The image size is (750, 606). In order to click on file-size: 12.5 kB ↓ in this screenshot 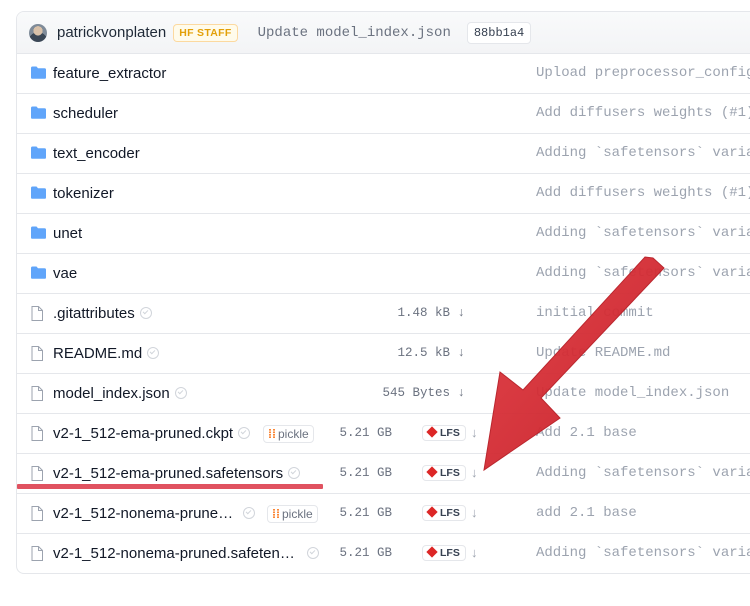, I will do `click(405, 353)`.